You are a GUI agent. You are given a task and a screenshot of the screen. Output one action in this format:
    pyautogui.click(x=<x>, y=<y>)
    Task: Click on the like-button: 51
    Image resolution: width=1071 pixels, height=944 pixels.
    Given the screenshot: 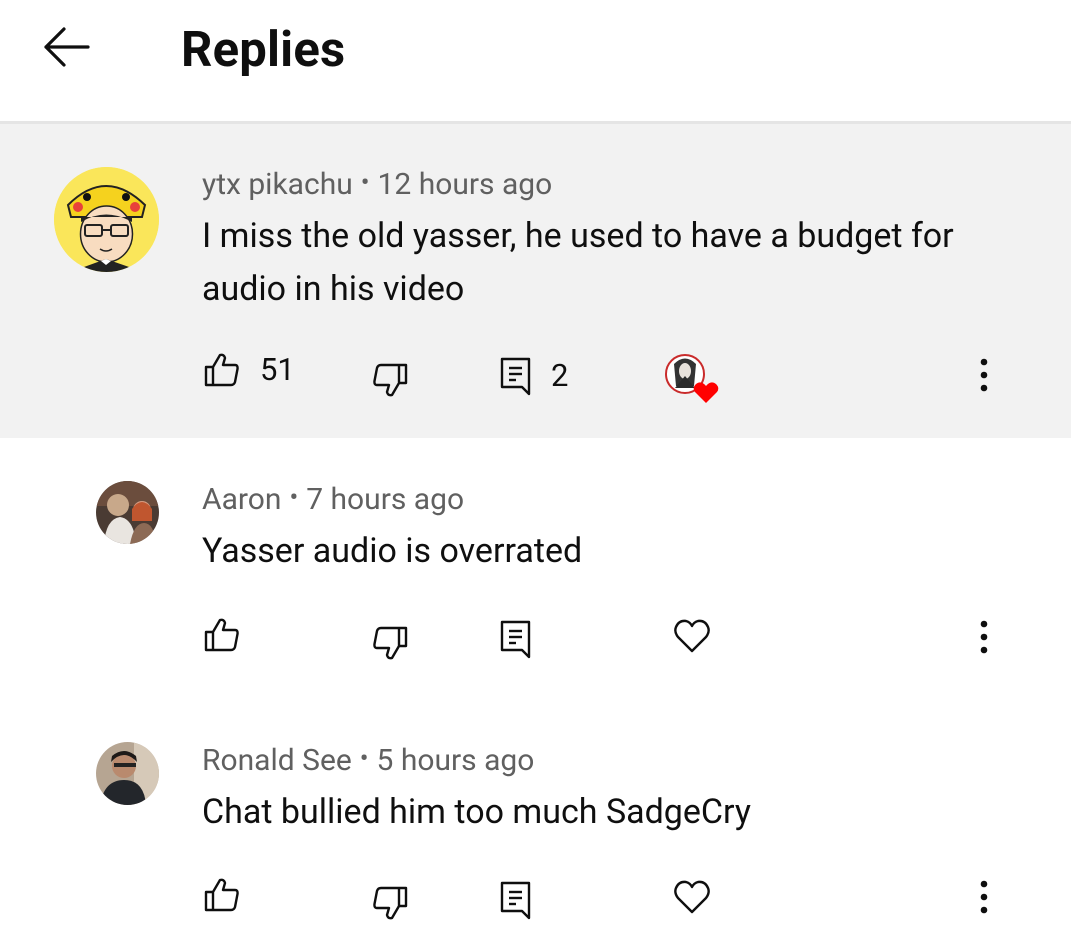 What is the action you would take?
    pyautogui.click(x=249, y=370)
    